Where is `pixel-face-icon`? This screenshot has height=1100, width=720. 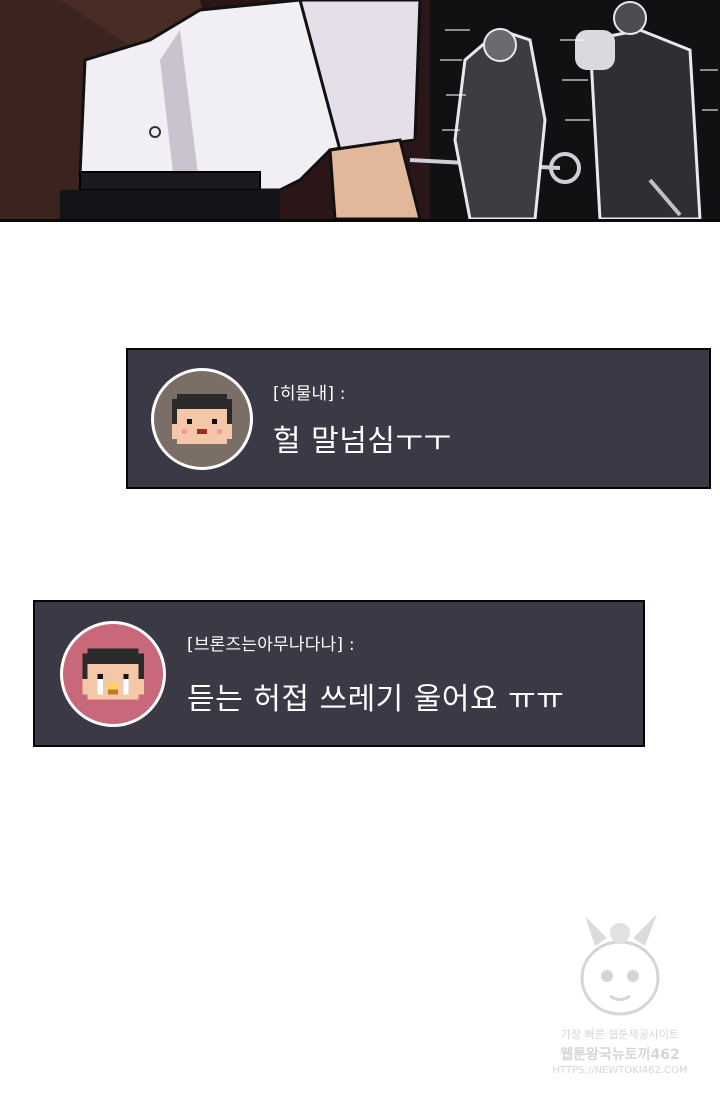 pixel-face-icon is located at coordinates (202, 419).